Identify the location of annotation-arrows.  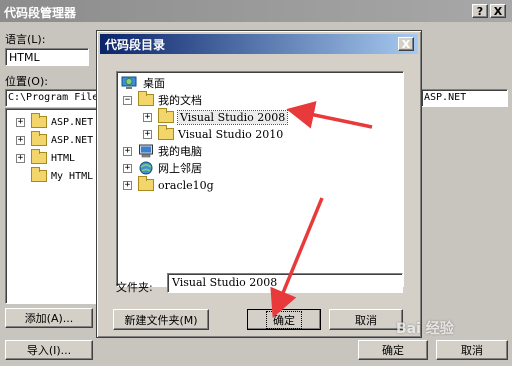
(321, 209).